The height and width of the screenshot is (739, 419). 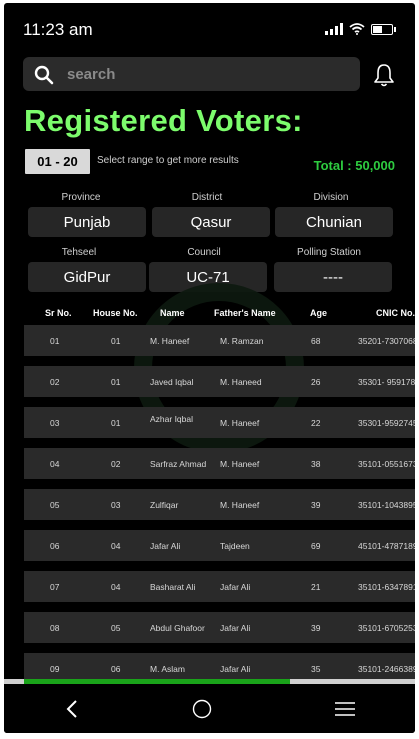 I want to click on table-row: 05 03 Zulfiqar M. Haneef 39 35101-1043895, so click(x=219, y=504).